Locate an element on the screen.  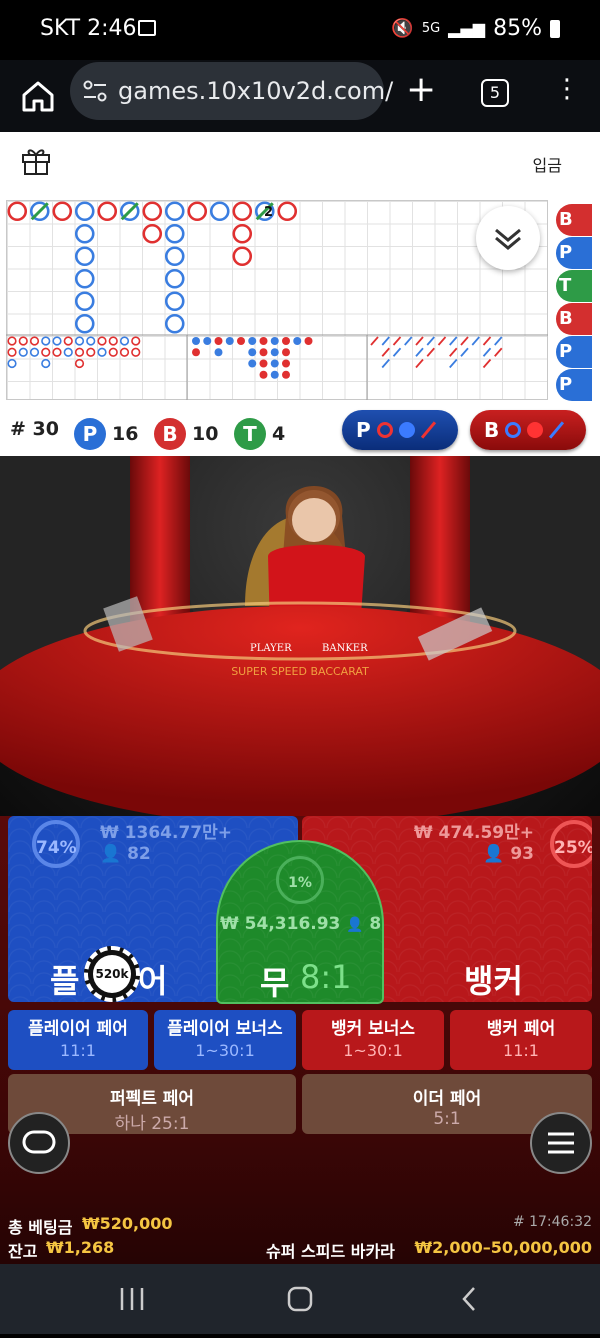
home-nav-icon is located at coordinates (300, 1299).